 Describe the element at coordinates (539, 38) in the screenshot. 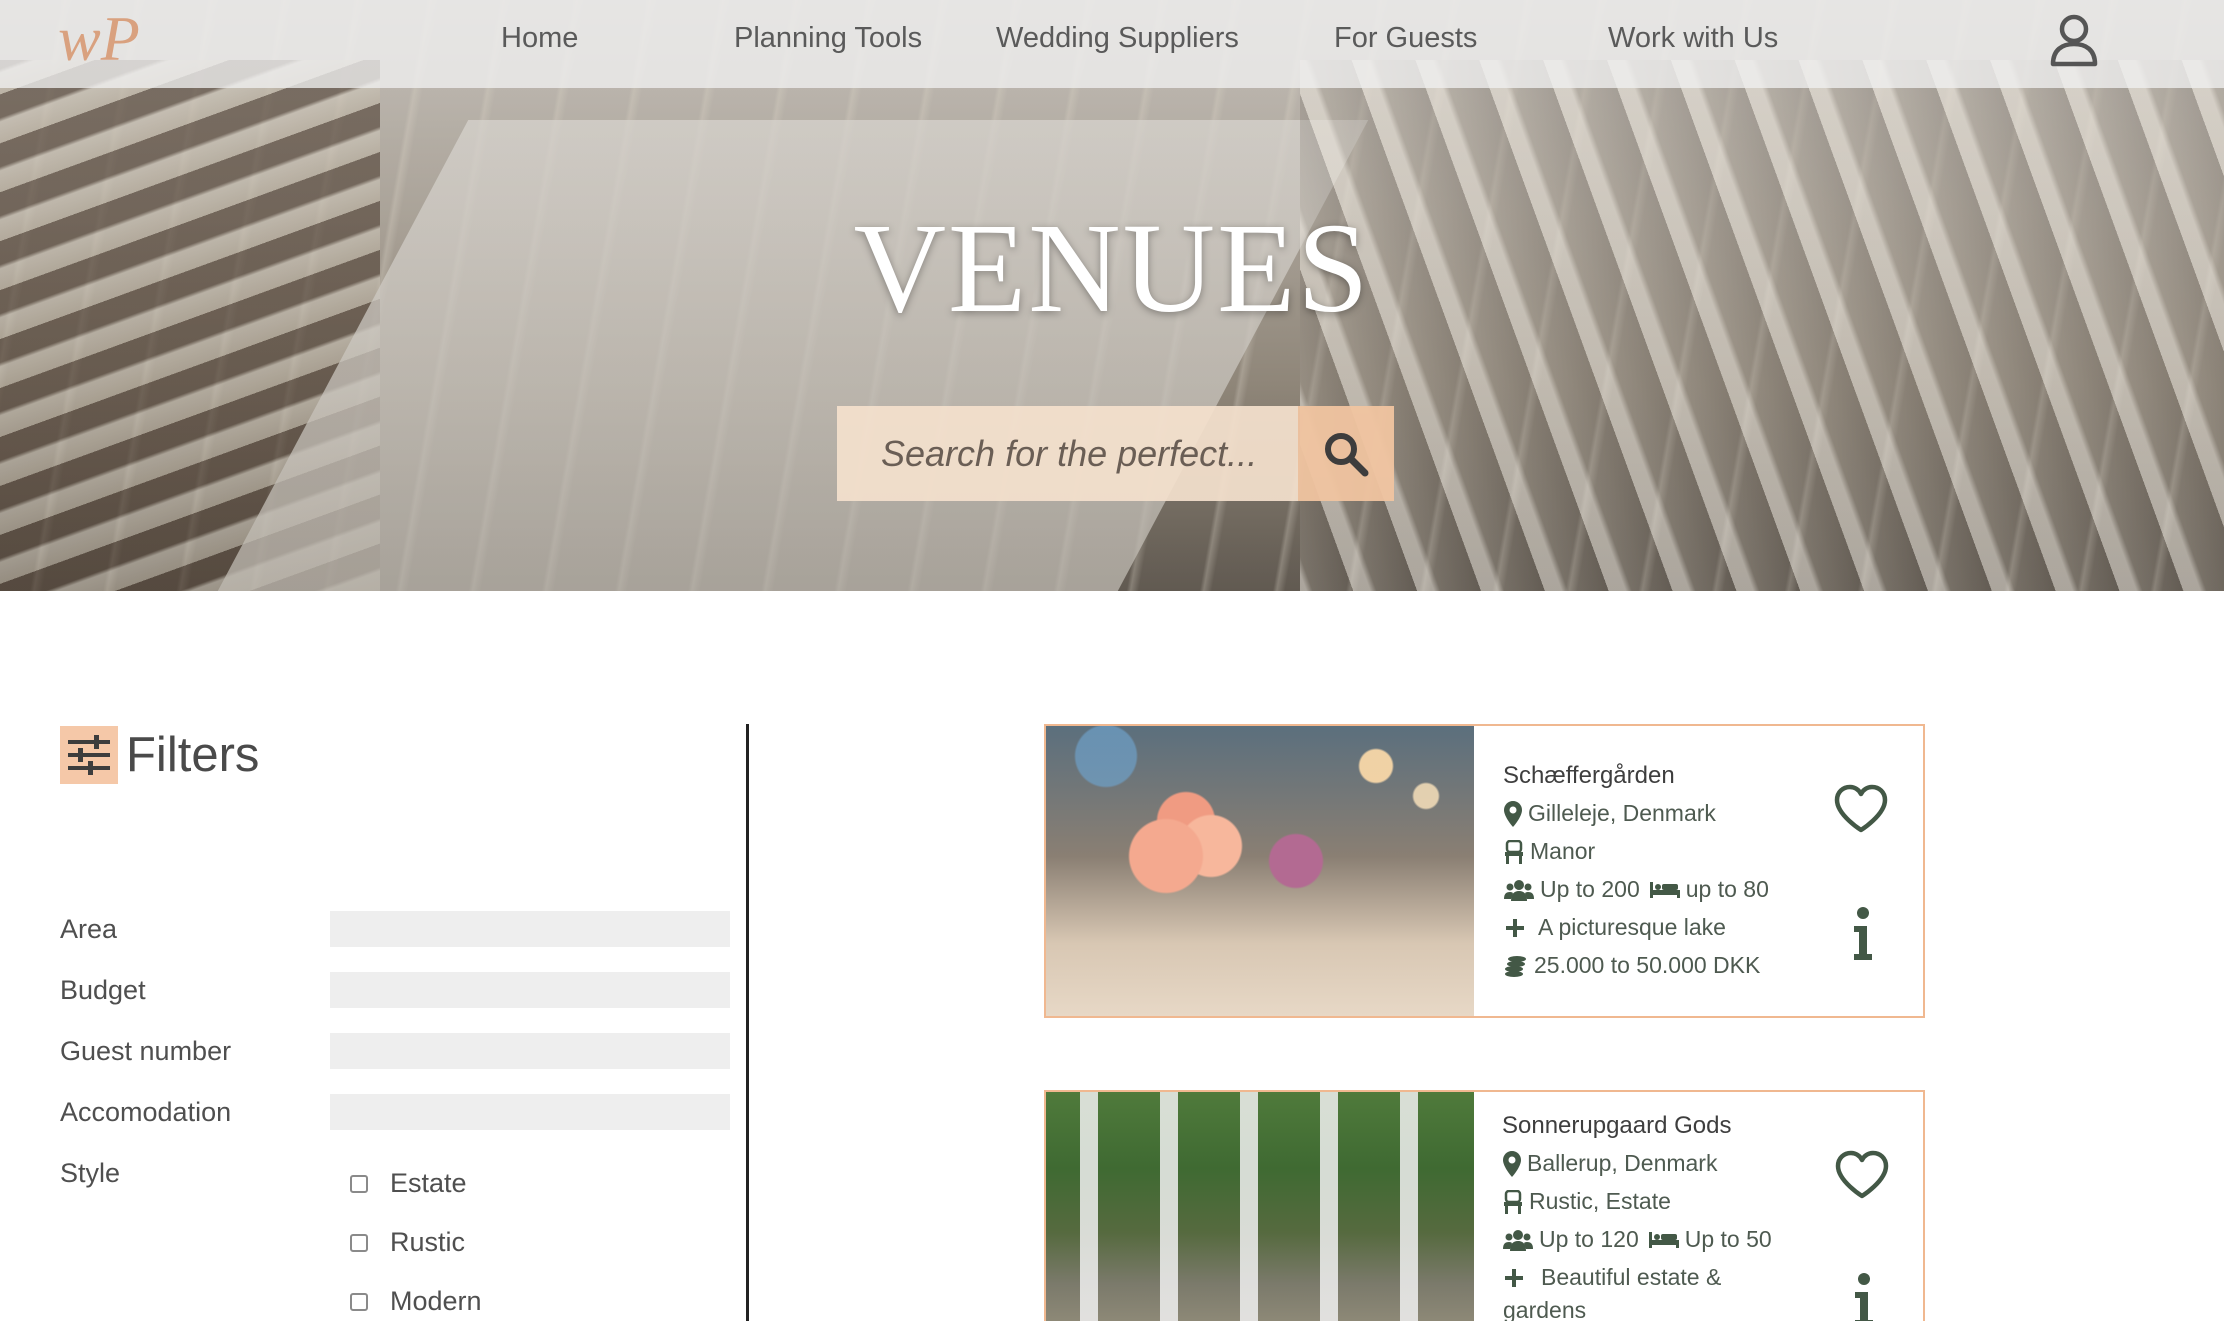

I see `nav-home: Home` at that location.